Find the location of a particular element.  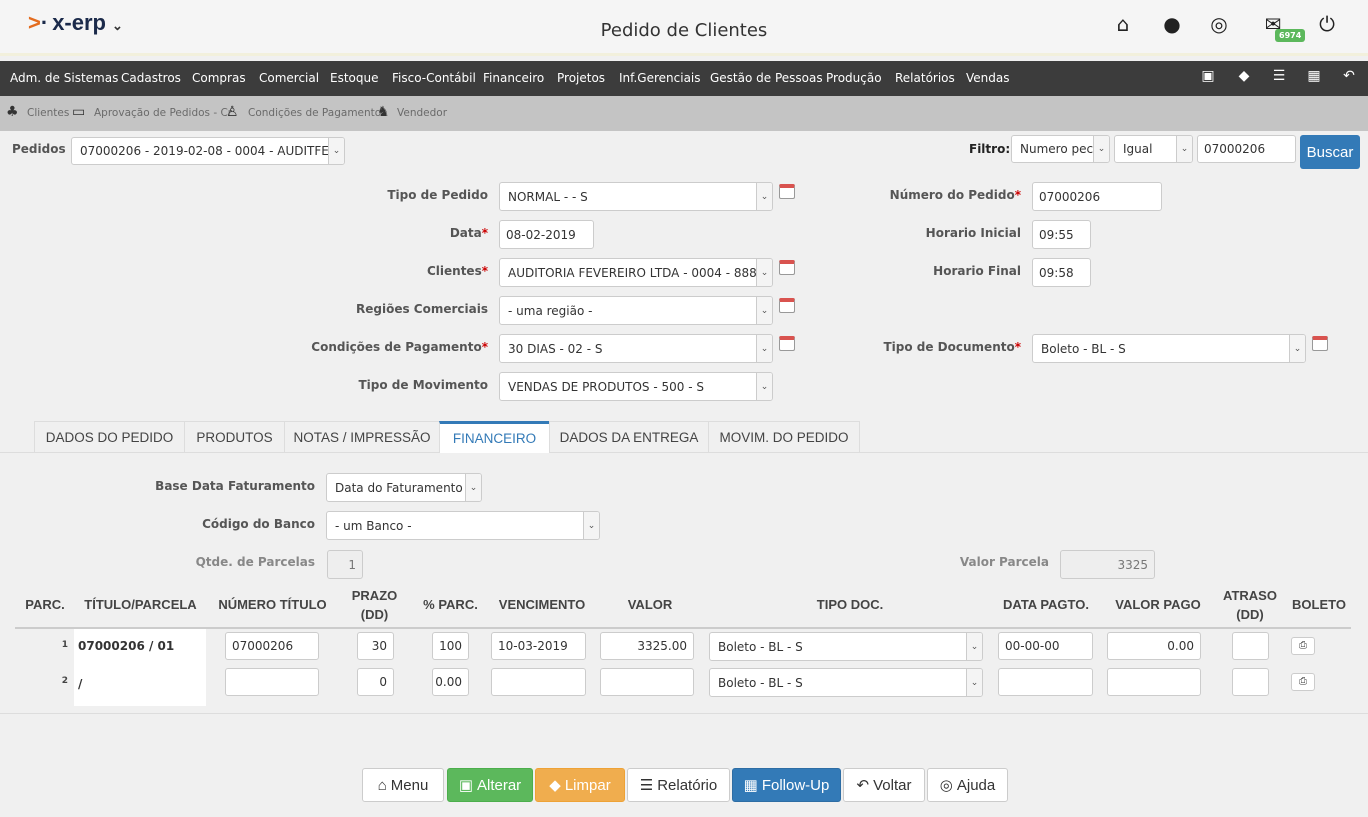

row-parc: 2 is located at coordinates (64, 681).